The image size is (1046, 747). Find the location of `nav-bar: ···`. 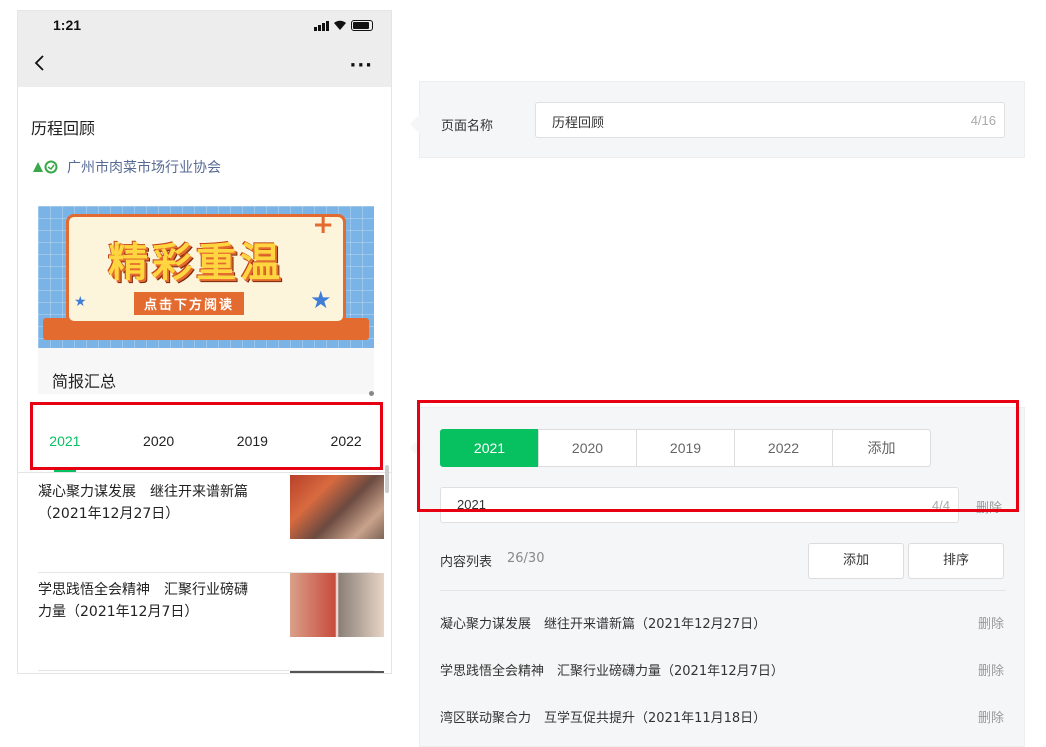

nav-bar: ··· is located at coordinates (204, 64).